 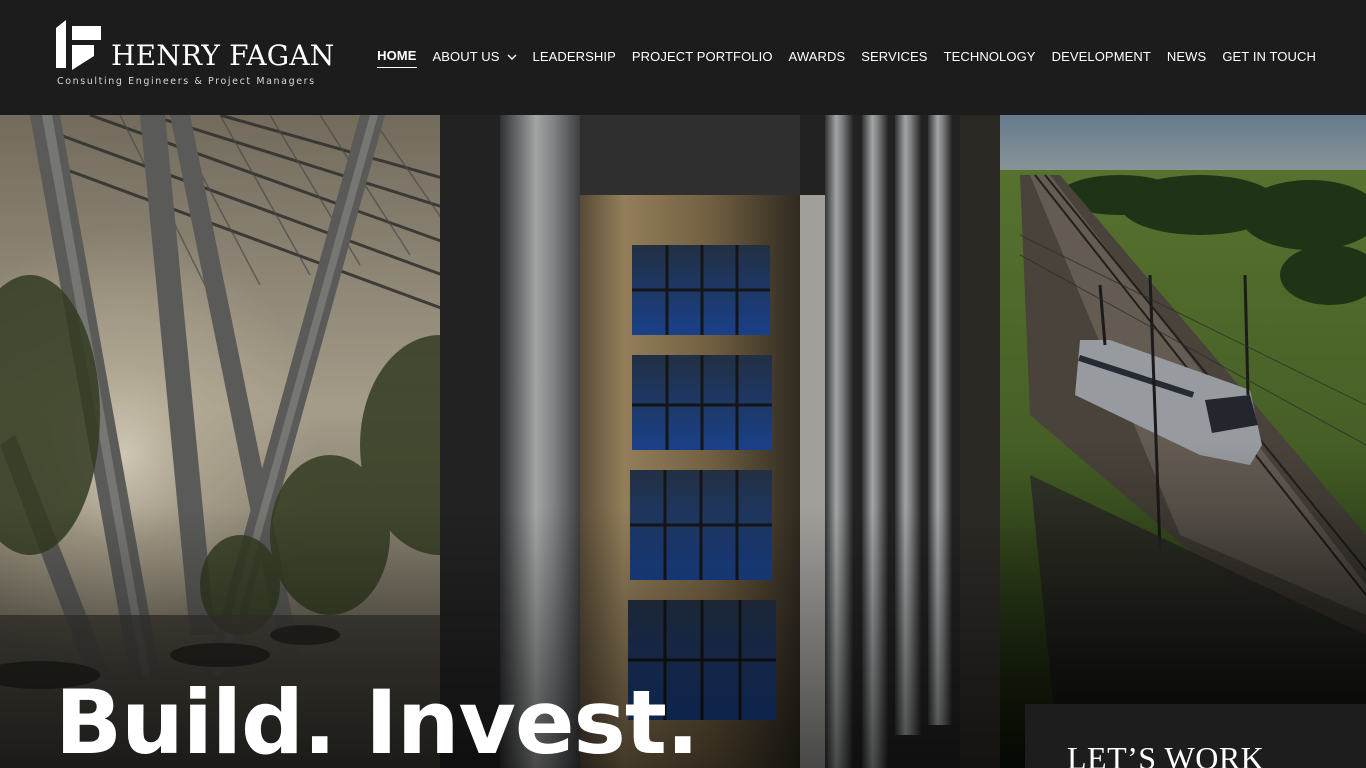 I want to click on chevron-down-icon, so click(x=512, y=57).